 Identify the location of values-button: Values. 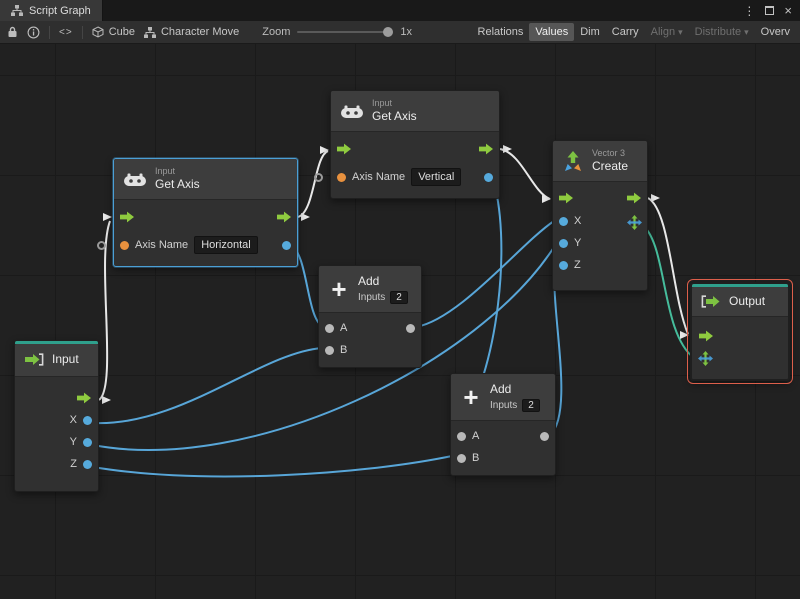
(552, 32).